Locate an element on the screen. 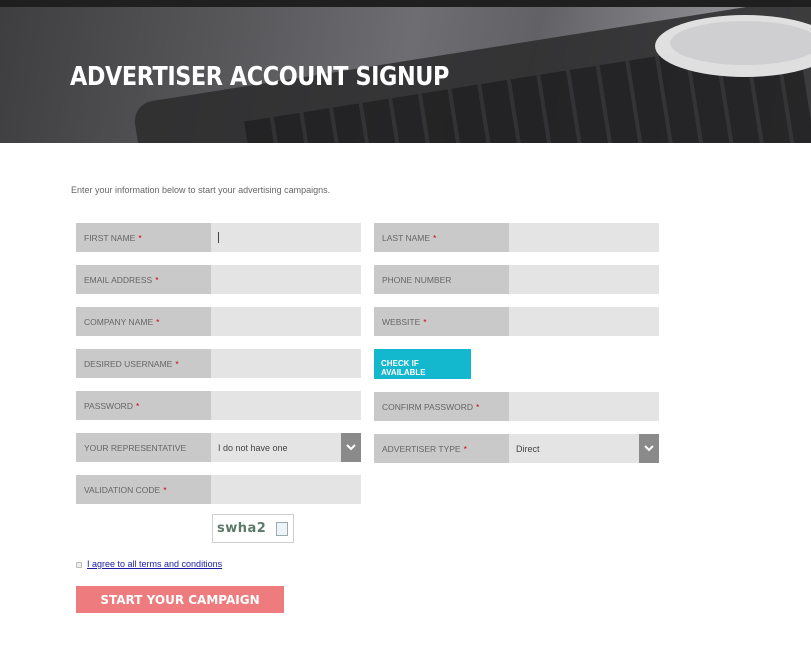  captcha-image: swha2 is located at coordinates (253, 528).